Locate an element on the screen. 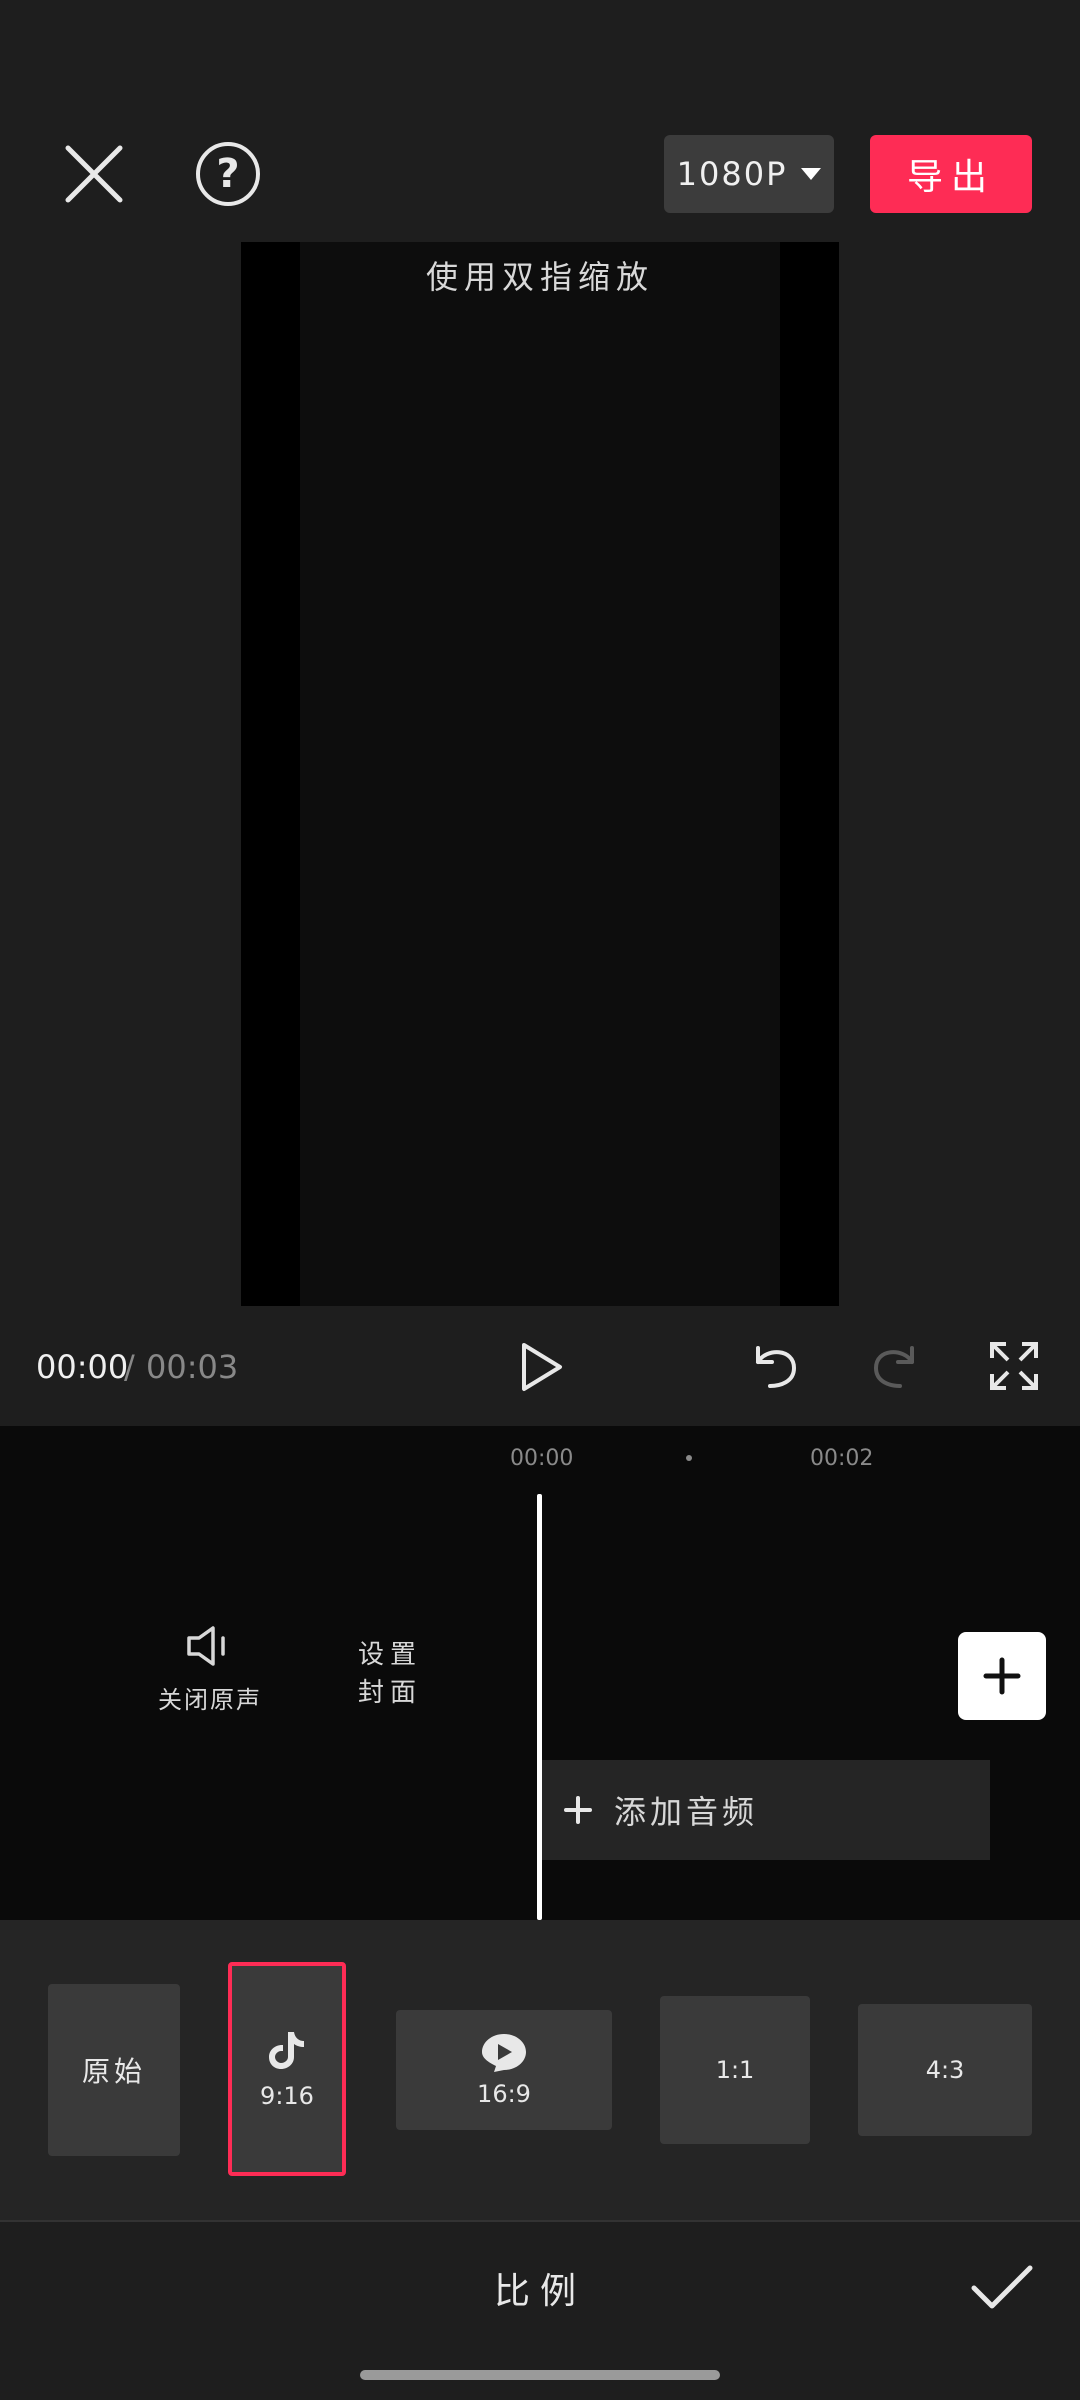  ratio-label: 1:1 is located at coordinates (735, 2070).